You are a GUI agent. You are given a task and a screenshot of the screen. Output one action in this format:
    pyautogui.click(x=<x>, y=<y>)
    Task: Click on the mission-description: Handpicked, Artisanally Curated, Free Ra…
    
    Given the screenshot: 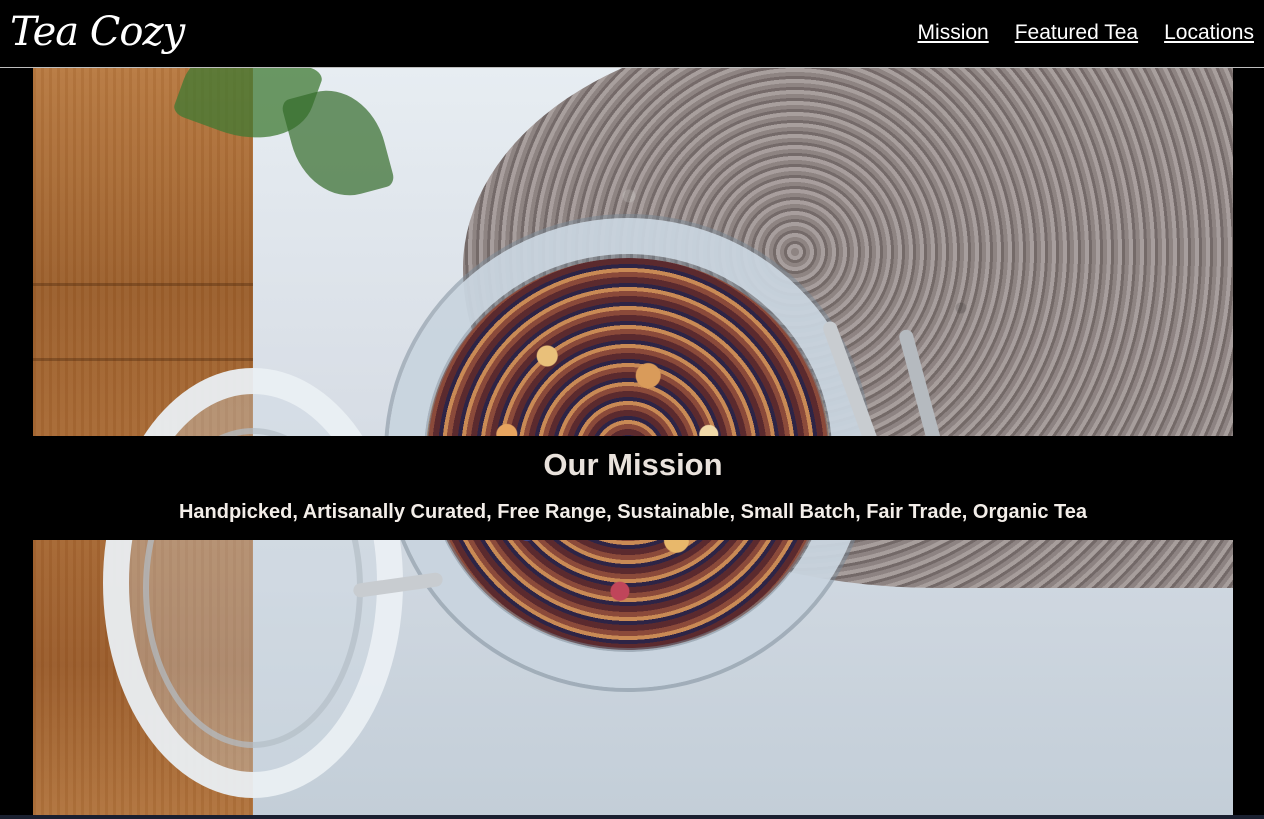 What is the action you would take?
    pyautogui.click(x=633, y=512)
    